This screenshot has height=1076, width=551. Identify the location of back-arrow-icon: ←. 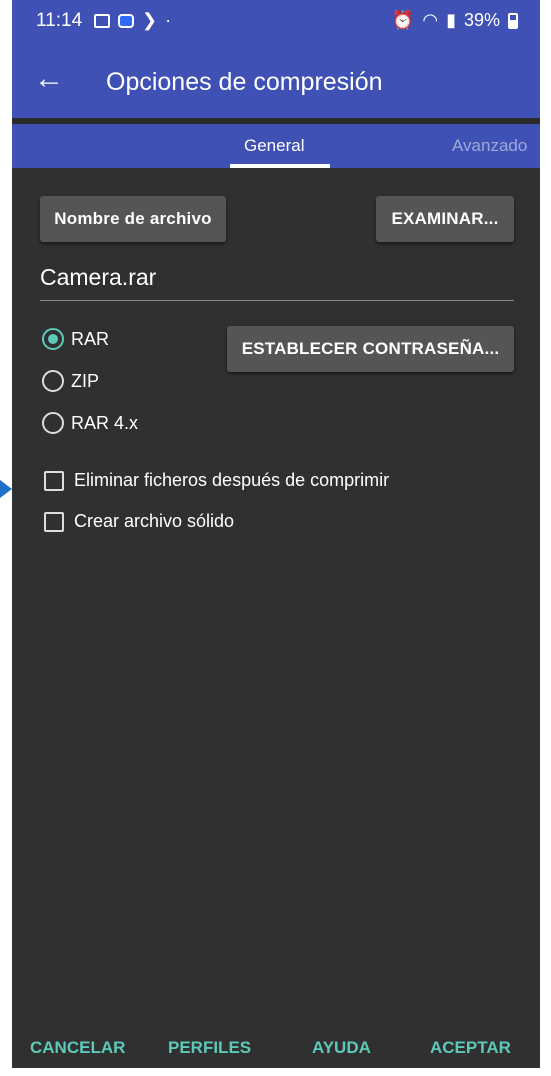
(49, 79).